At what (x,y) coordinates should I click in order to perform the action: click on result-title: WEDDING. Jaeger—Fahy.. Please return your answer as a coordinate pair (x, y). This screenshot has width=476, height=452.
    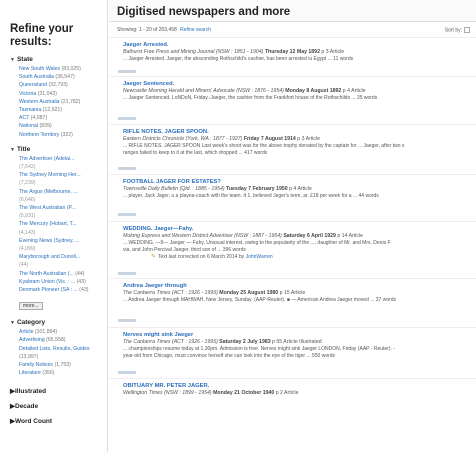
    Looking at the image, I should click on (299, 229).